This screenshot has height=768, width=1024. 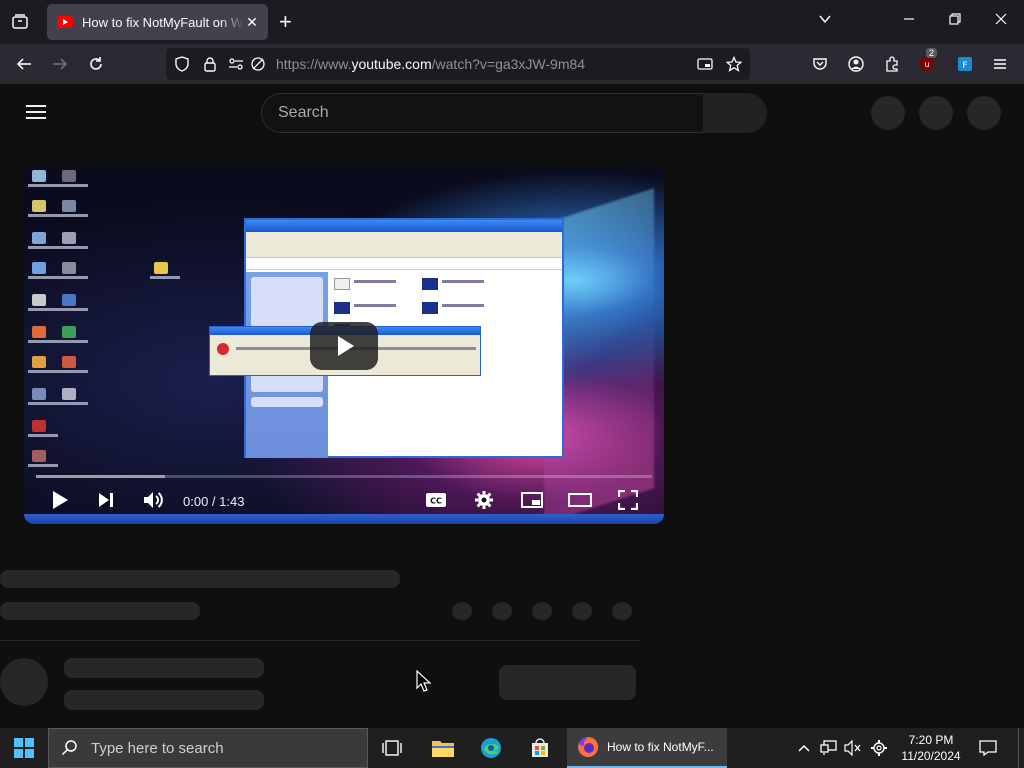 What do you see at coordinates (825, 20) in the screenshot?
I see `list-all-tabs-icon` at bounding box center [825, 20].